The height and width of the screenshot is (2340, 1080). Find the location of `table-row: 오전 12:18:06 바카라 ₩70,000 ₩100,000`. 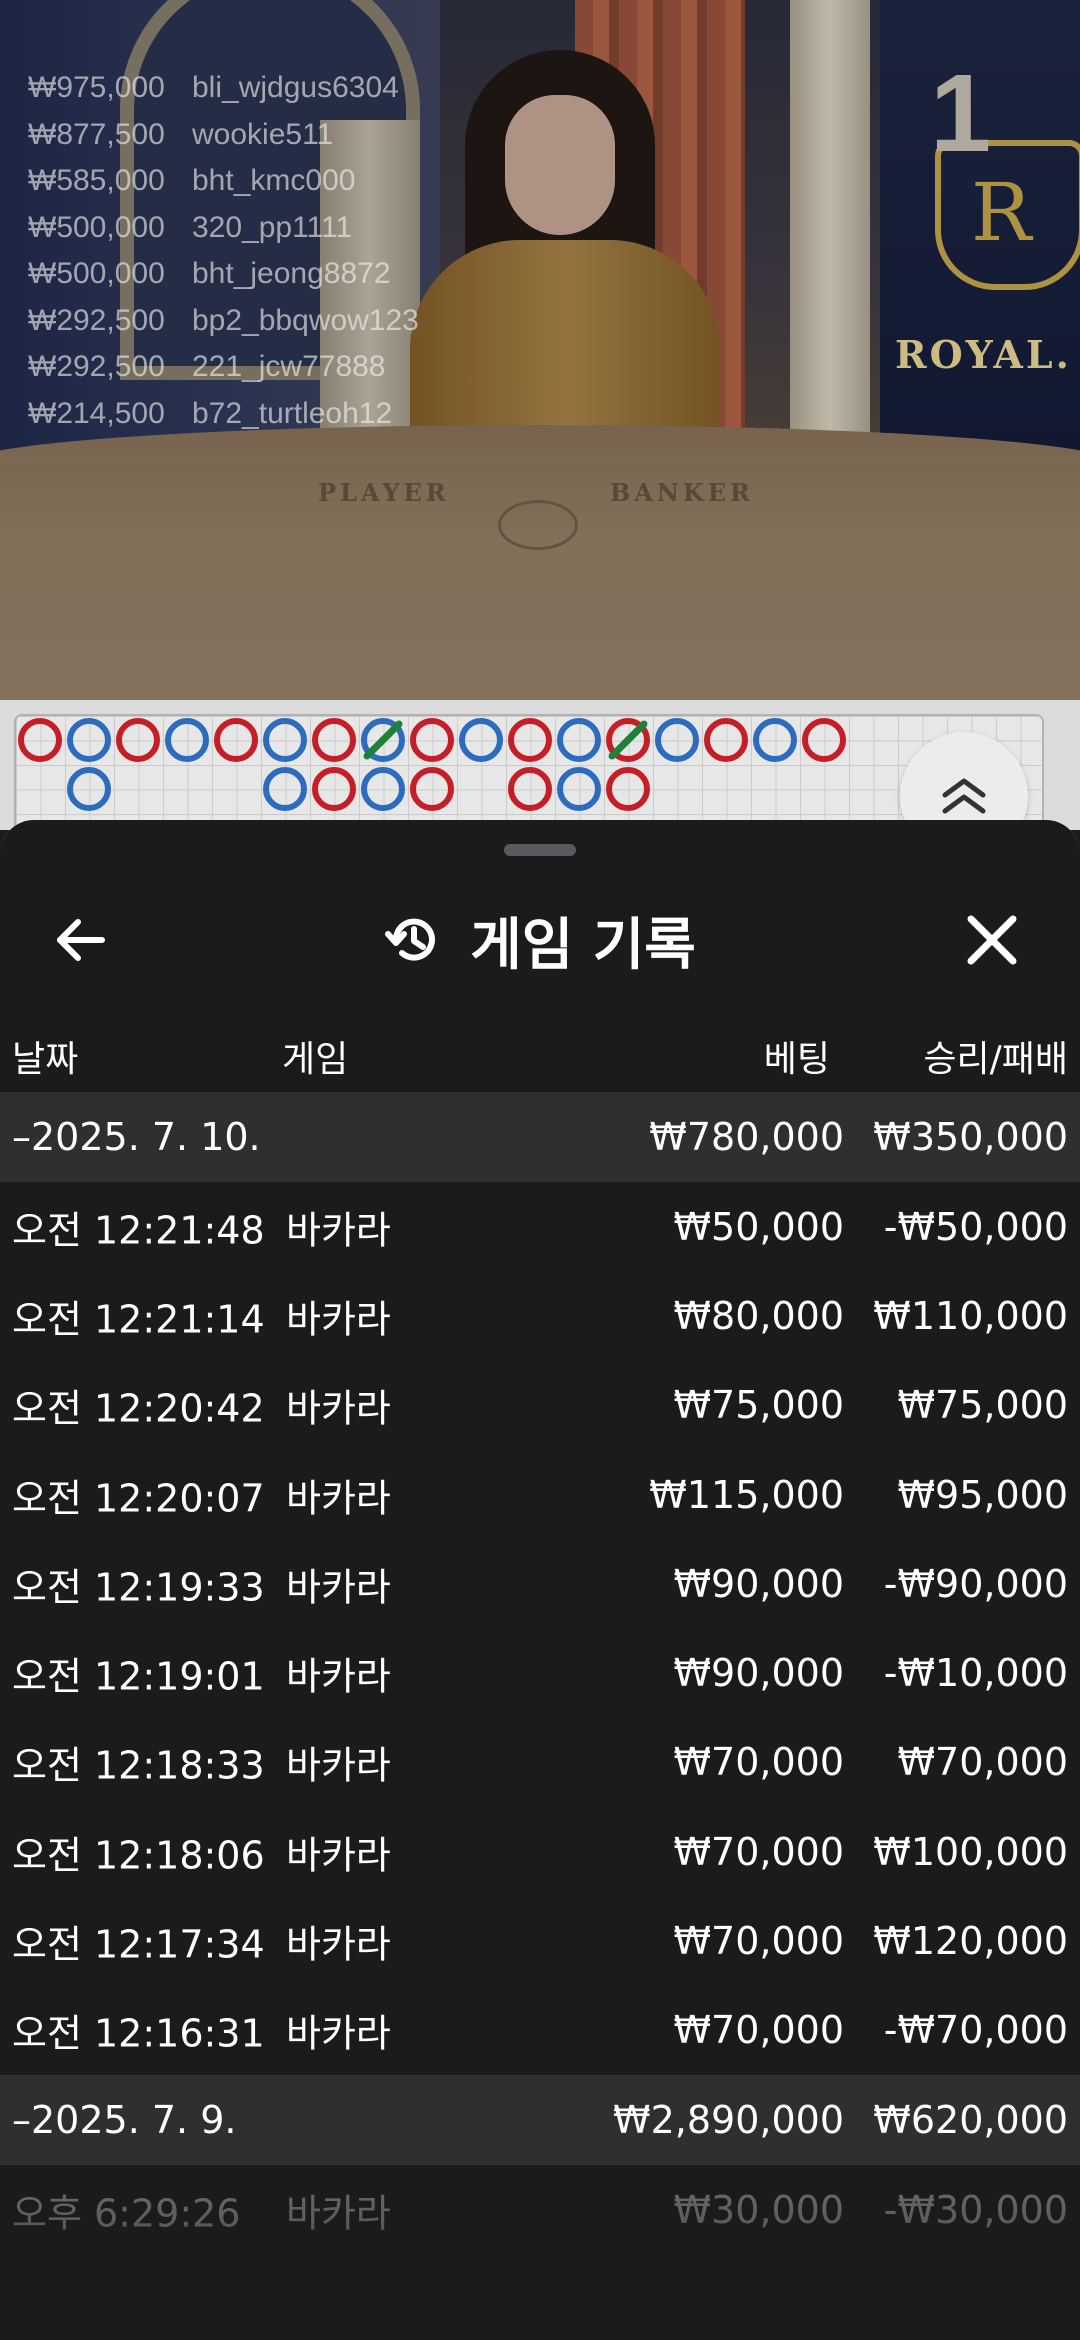

table-row: 오전 12:18:06 바카라 ₩70,000 ₩100,000 is located at coordinates (540, 1851).